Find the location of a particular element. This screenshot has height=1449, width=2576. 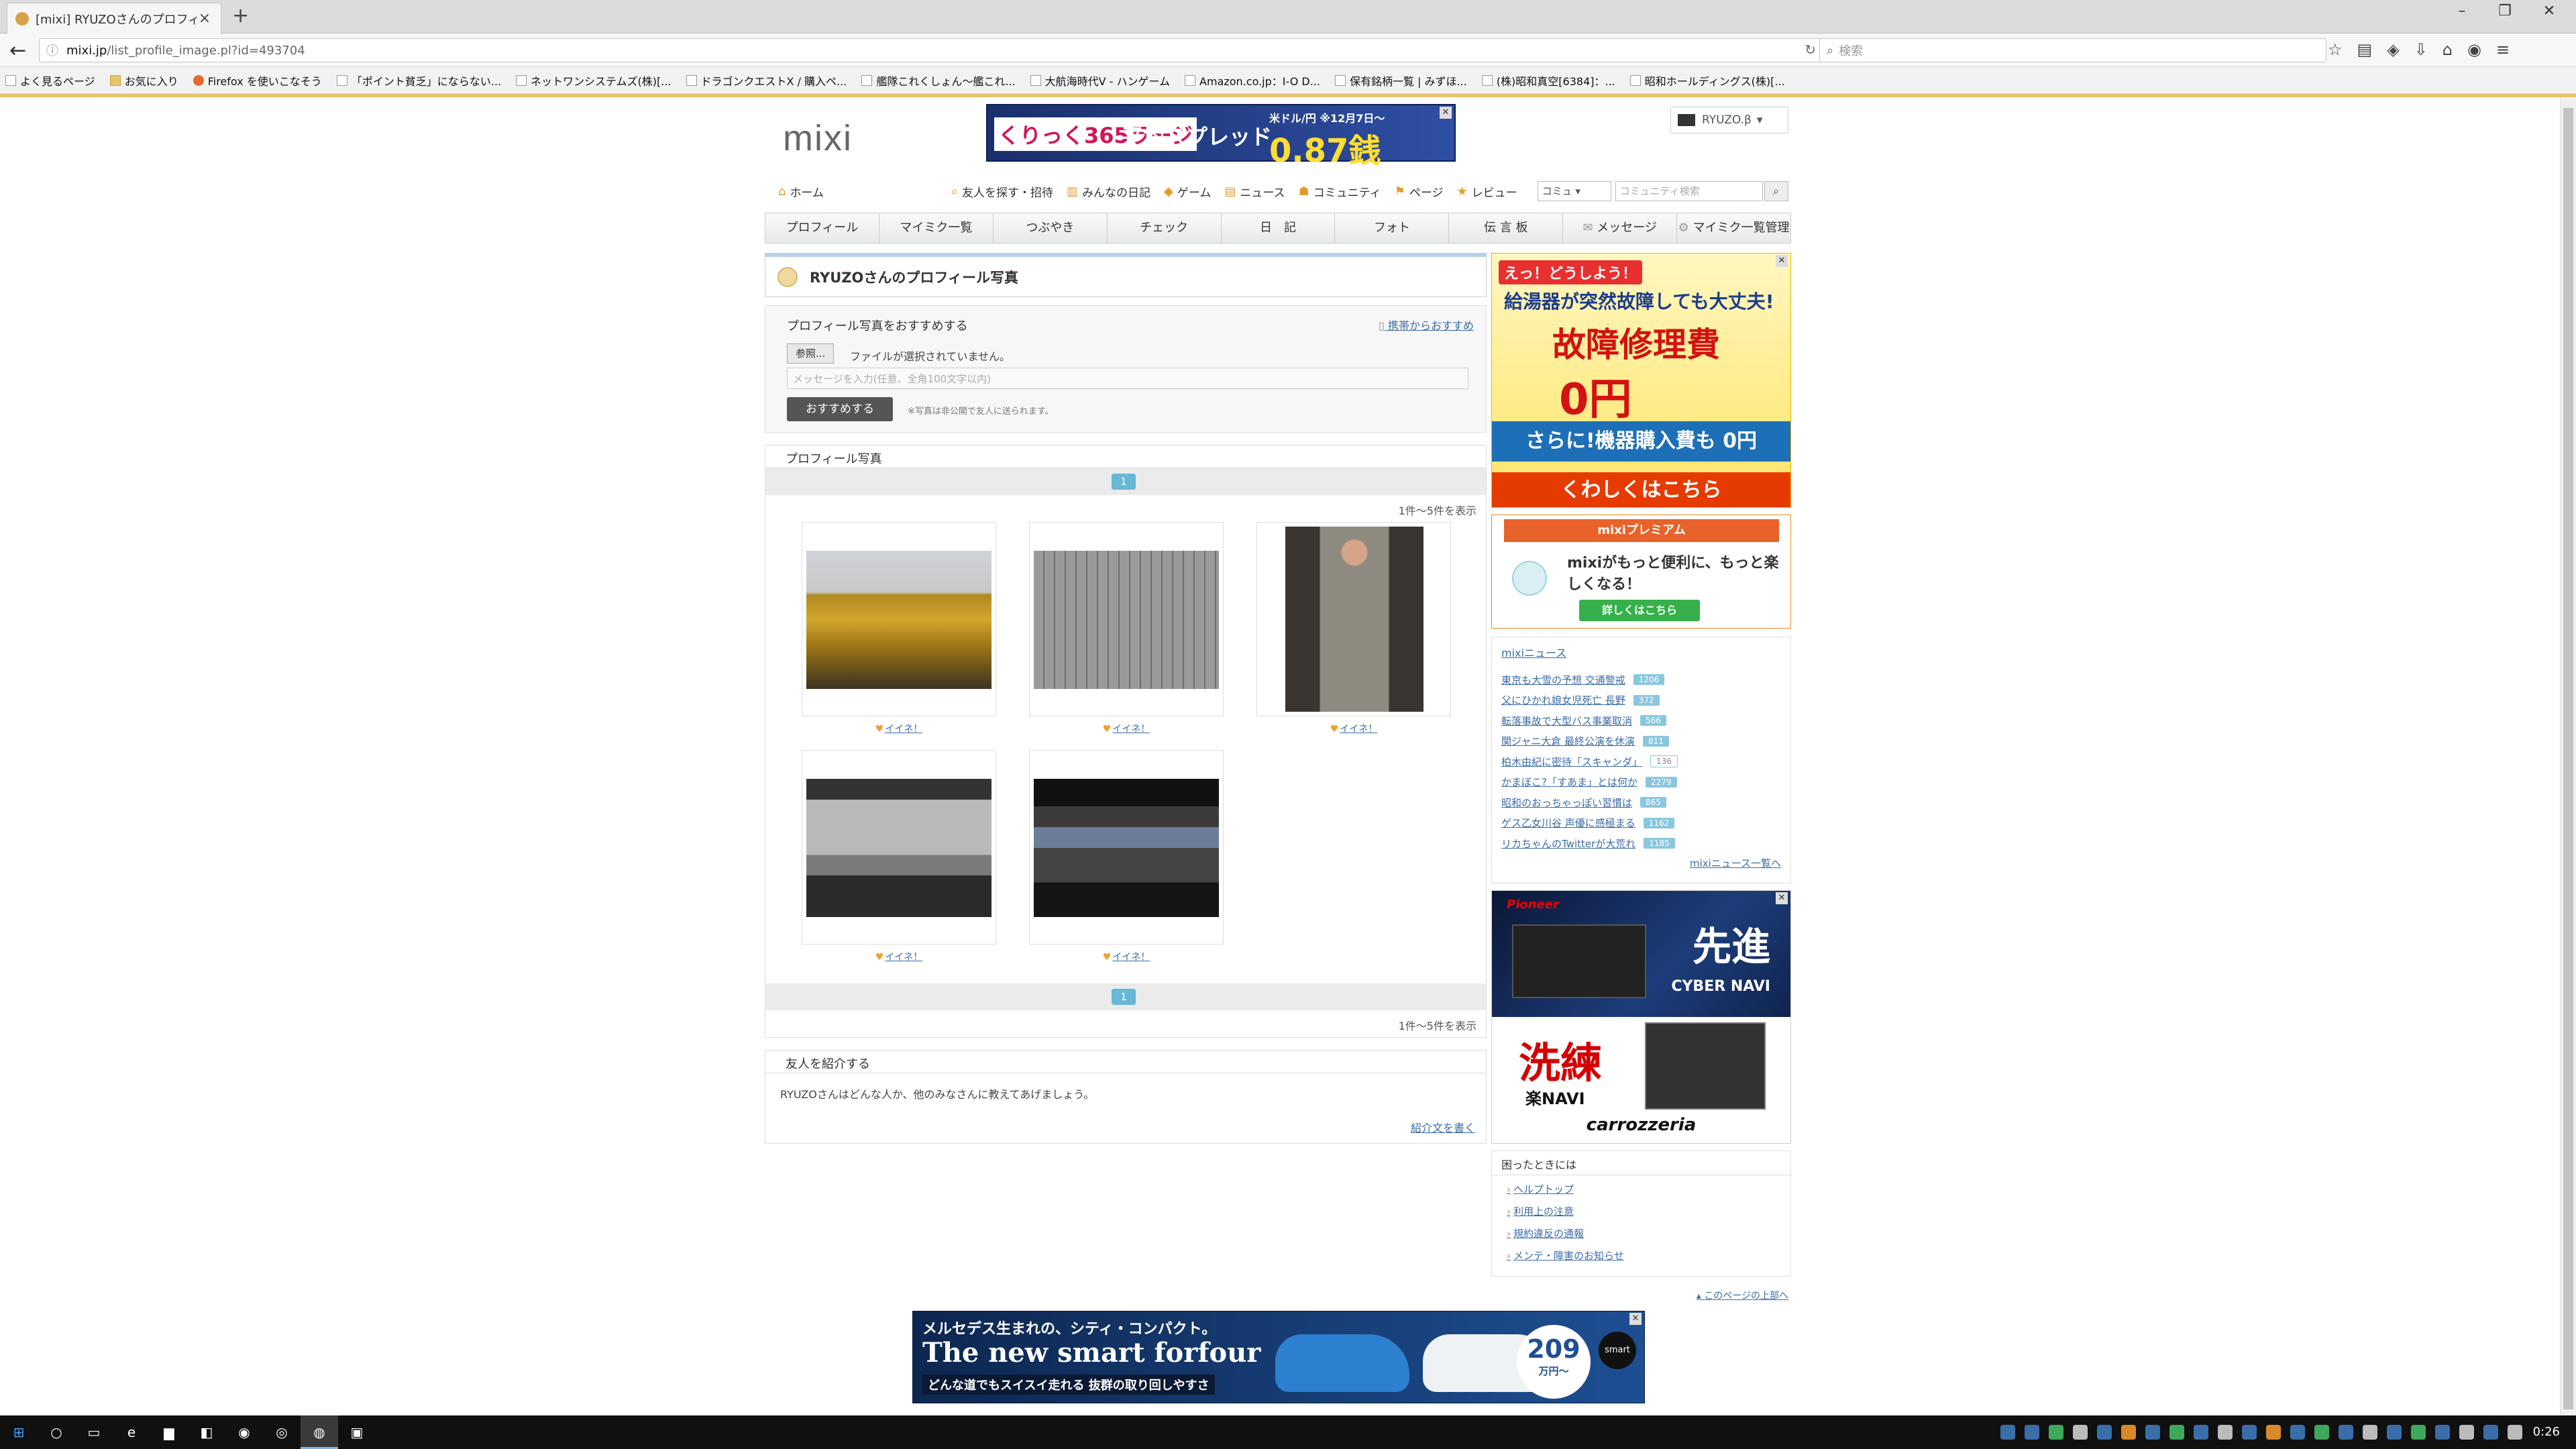

cortana-icon: ○ is located at coordinates (56, 1432).